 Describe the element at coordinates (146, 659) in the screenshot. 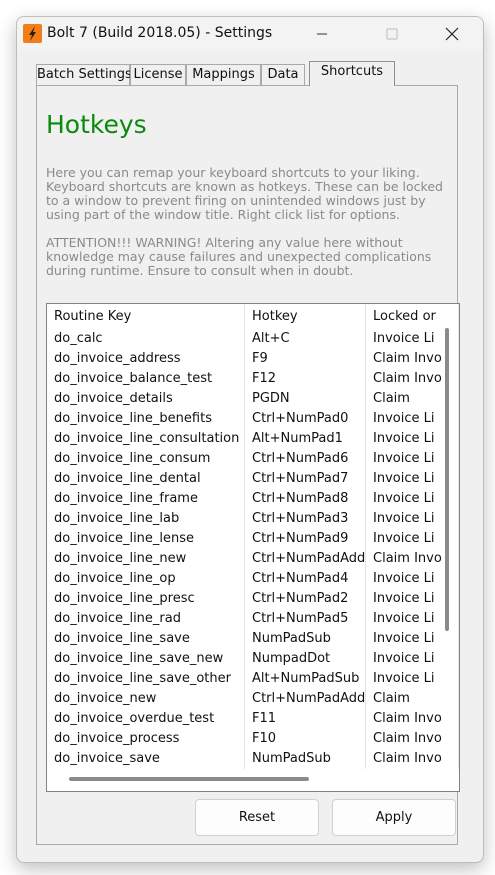

I see `routine-key-cell: do_invoice_line_save_new` at that location.